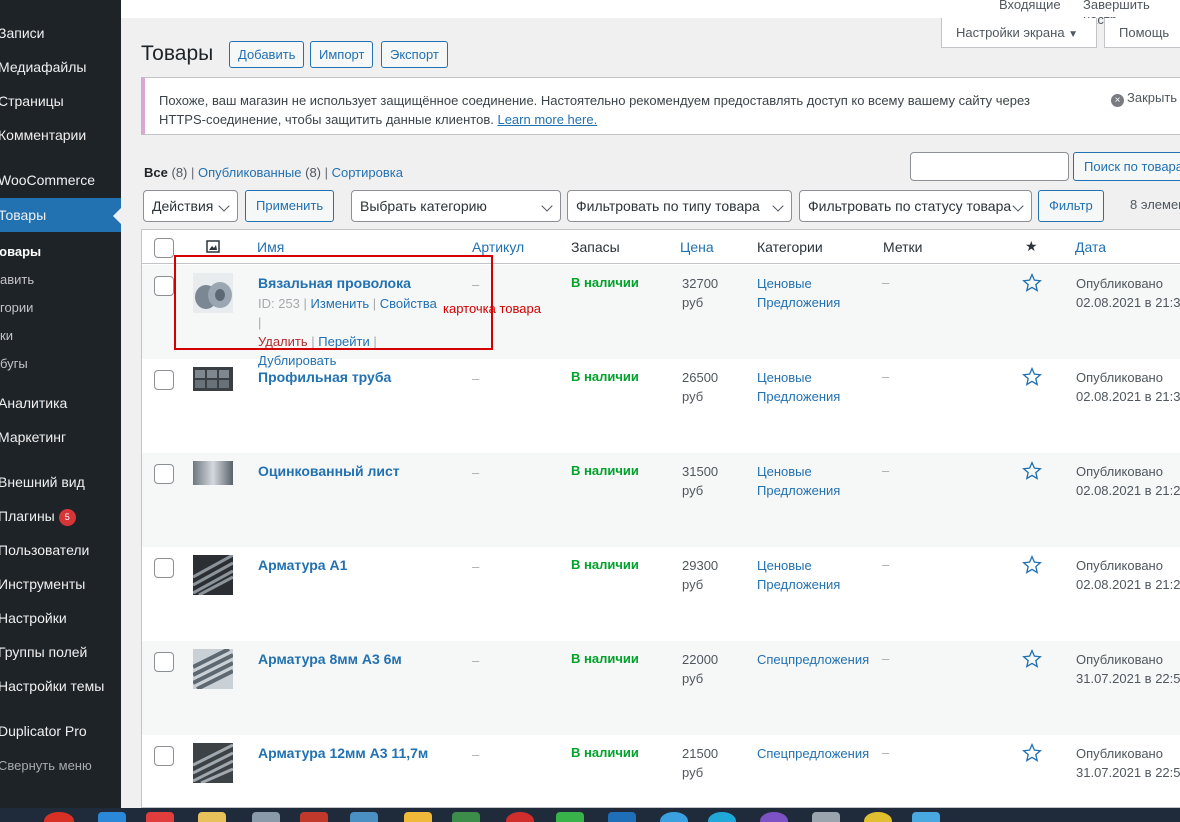 The image size is (1180, 822). I want to click on product-type-select: Фильтровать по типу товара, so click(679, 206).